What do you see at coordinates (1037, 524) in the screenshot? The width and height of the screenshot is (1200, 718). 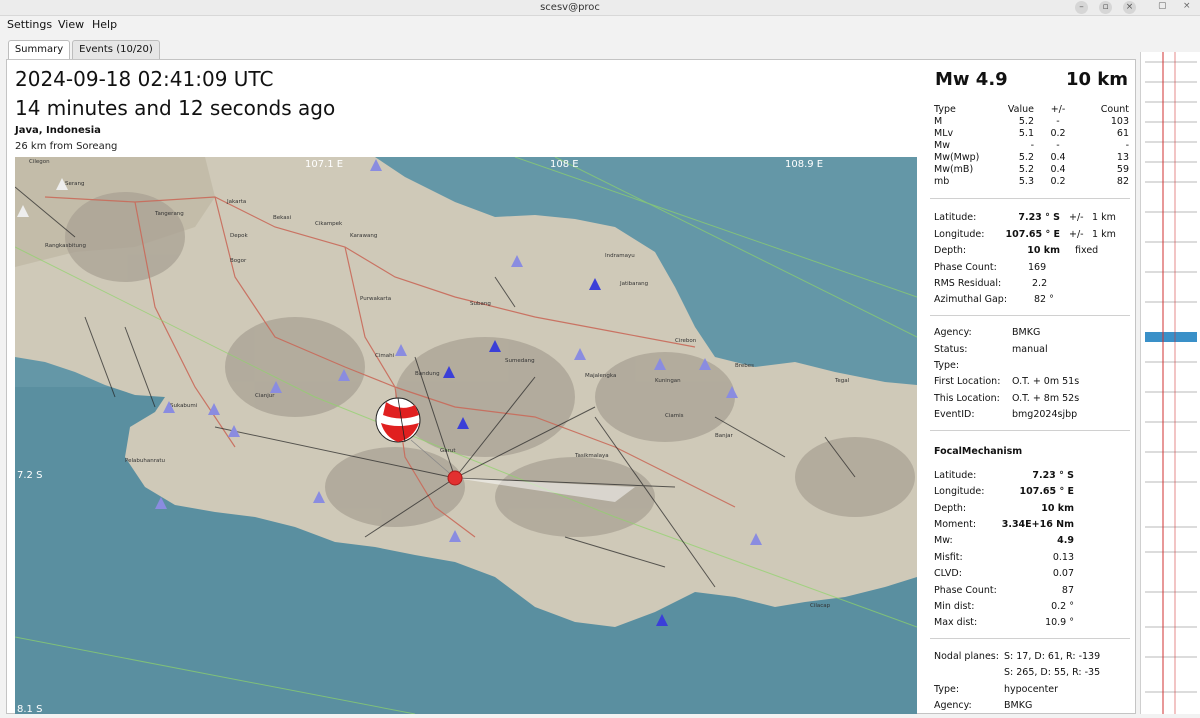 I see `fm-moment: 3.34E+16 Nm` at bounding box center [1037, 524].